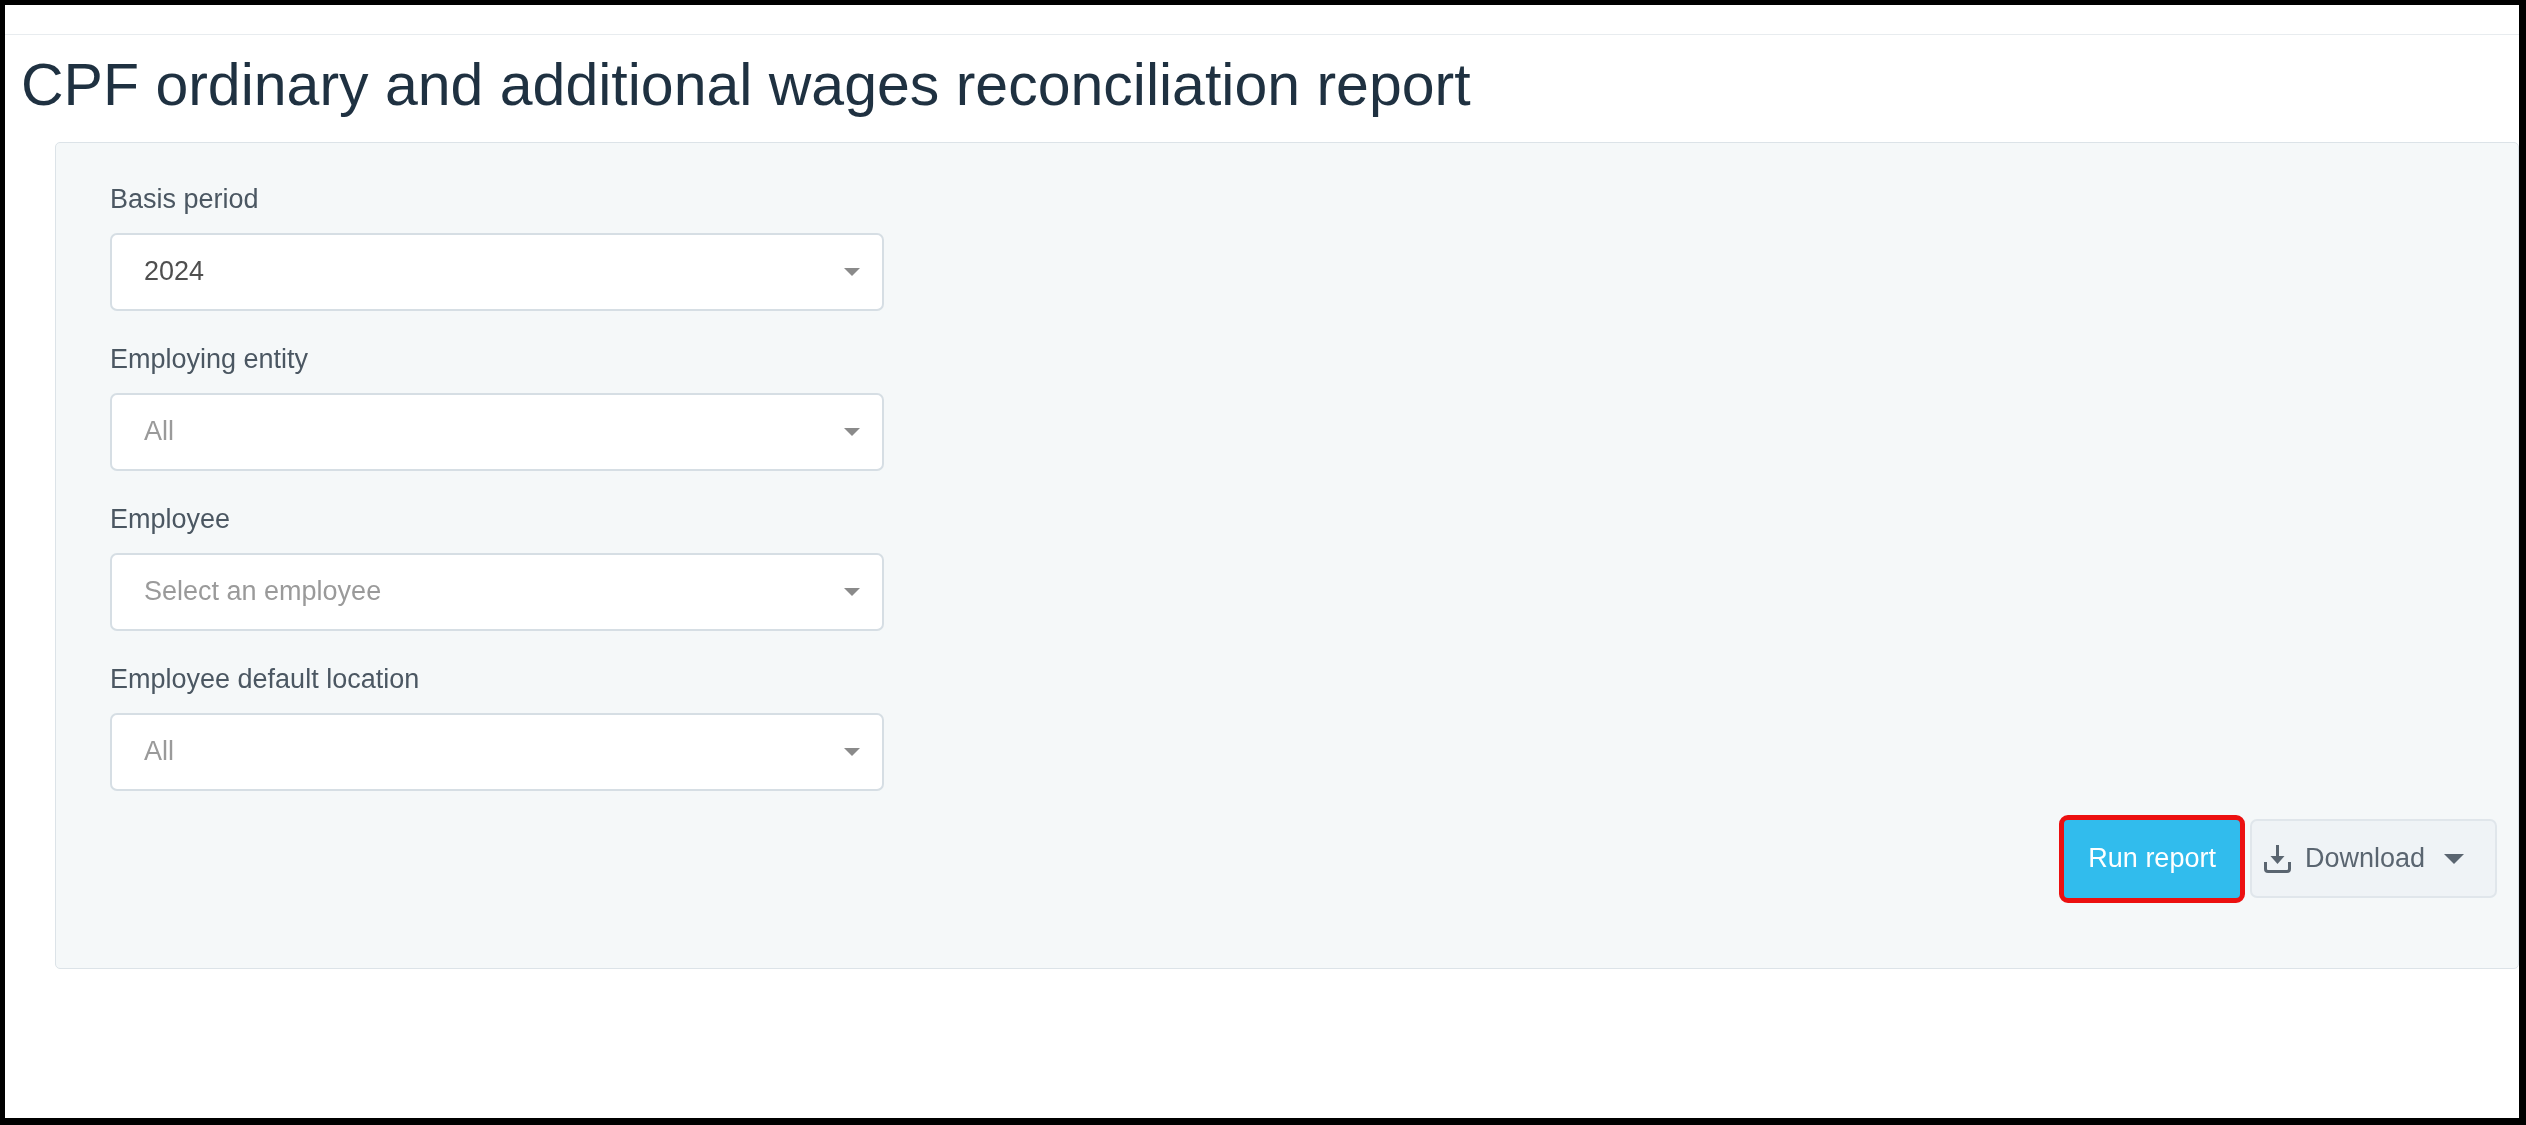 The image size is (2526, 1125). Describe the element at coordinates (497, 591) in the screenshot. I see `dropdown-field: Select an employee` at that location.